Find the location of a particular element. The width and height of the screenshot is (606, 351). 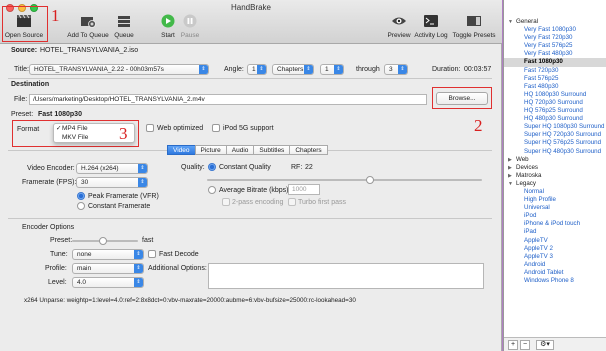

preset-group: ▼ General is located at coordinates (555, 22).